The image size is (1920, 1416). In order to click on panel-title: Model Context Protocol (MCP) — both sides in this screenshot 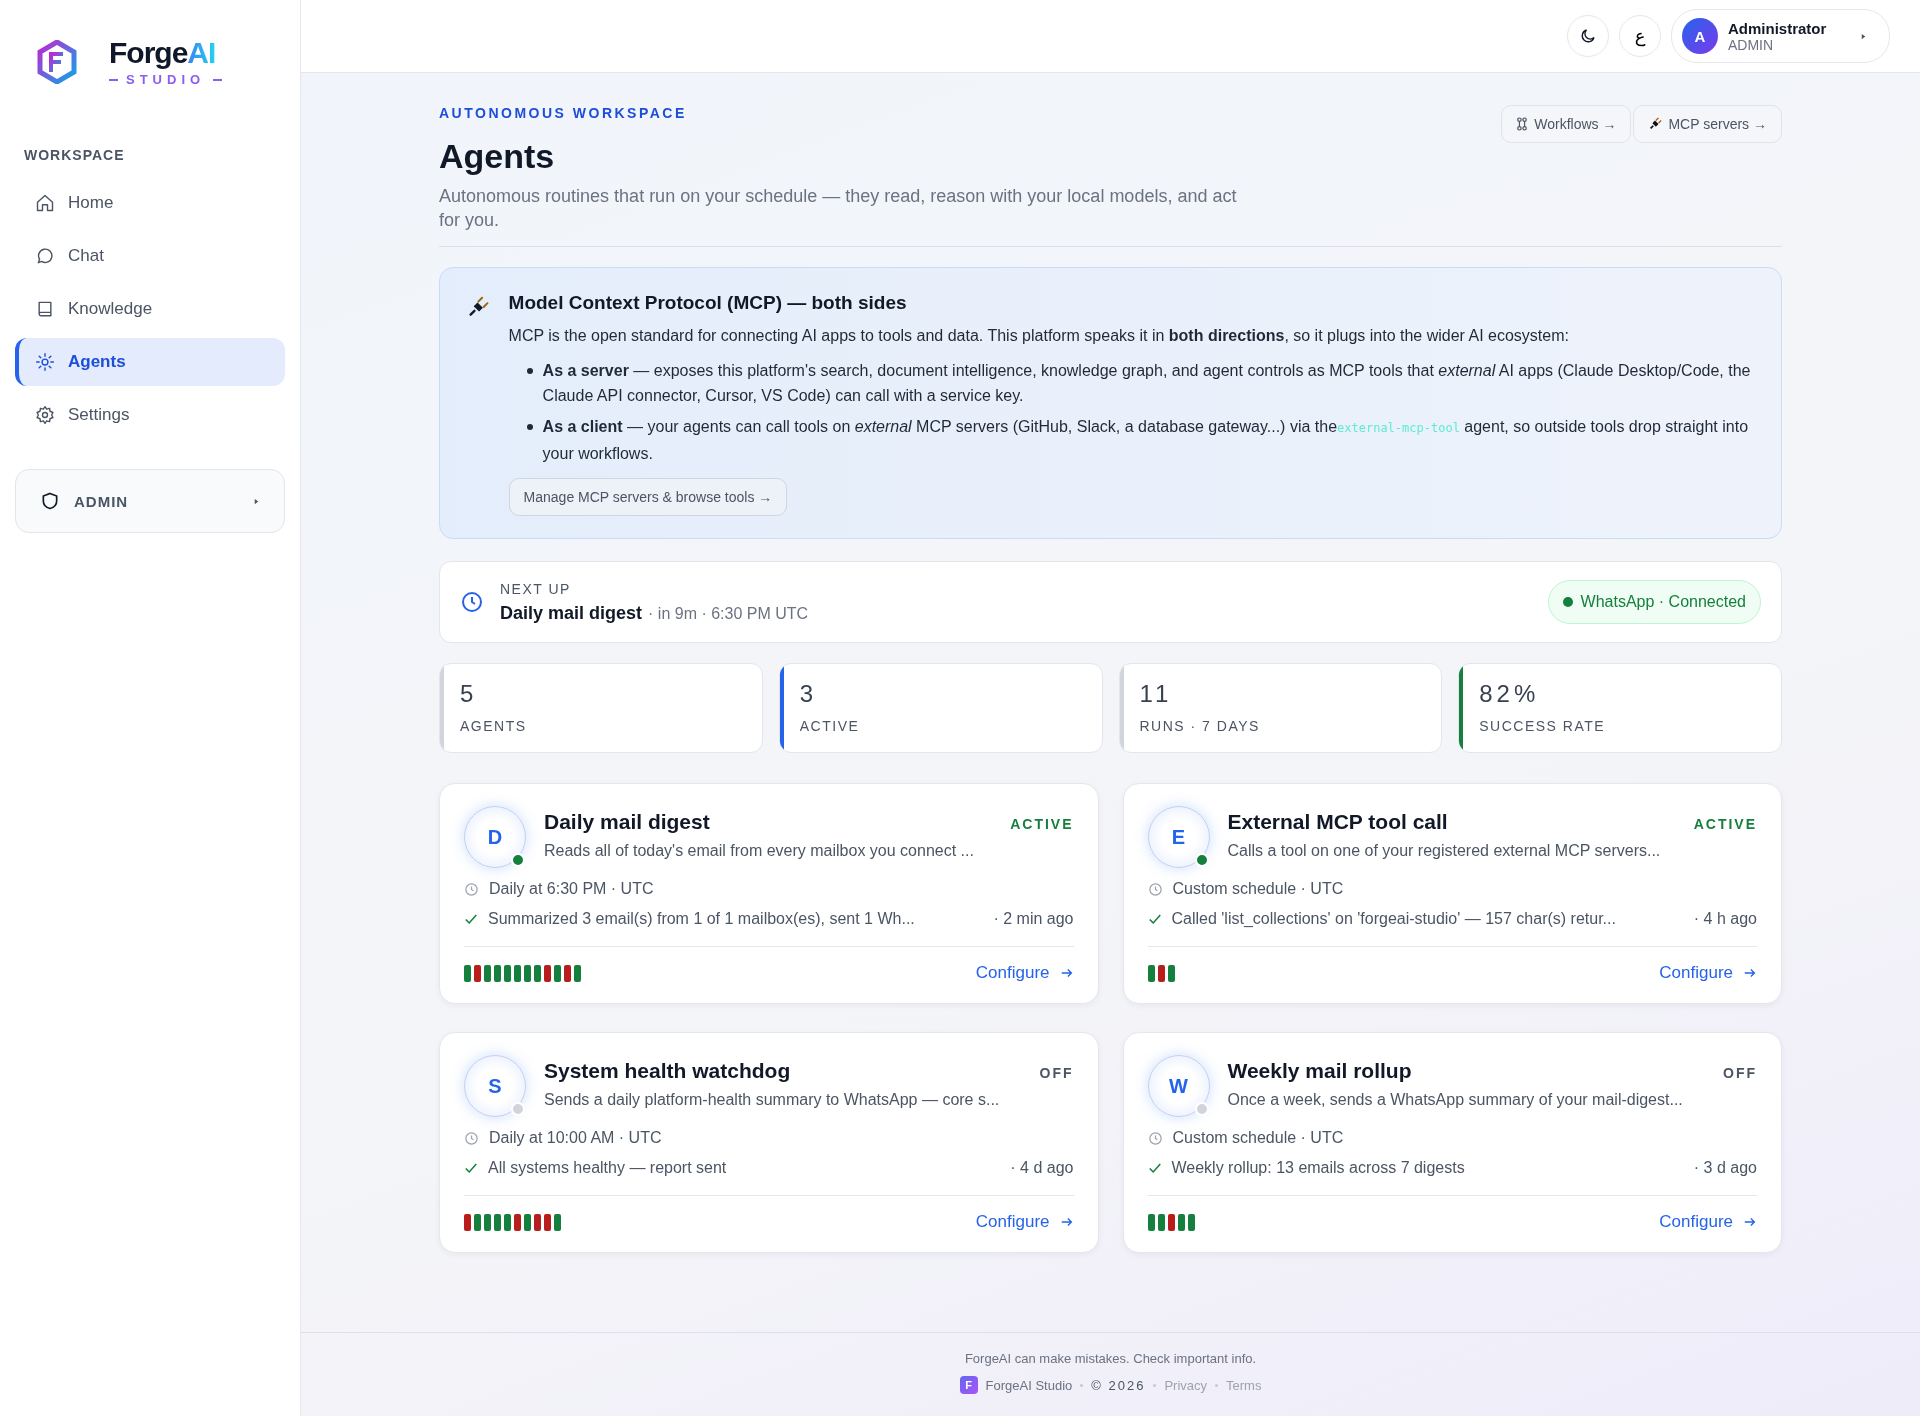, I will do `click(708, 303)`.